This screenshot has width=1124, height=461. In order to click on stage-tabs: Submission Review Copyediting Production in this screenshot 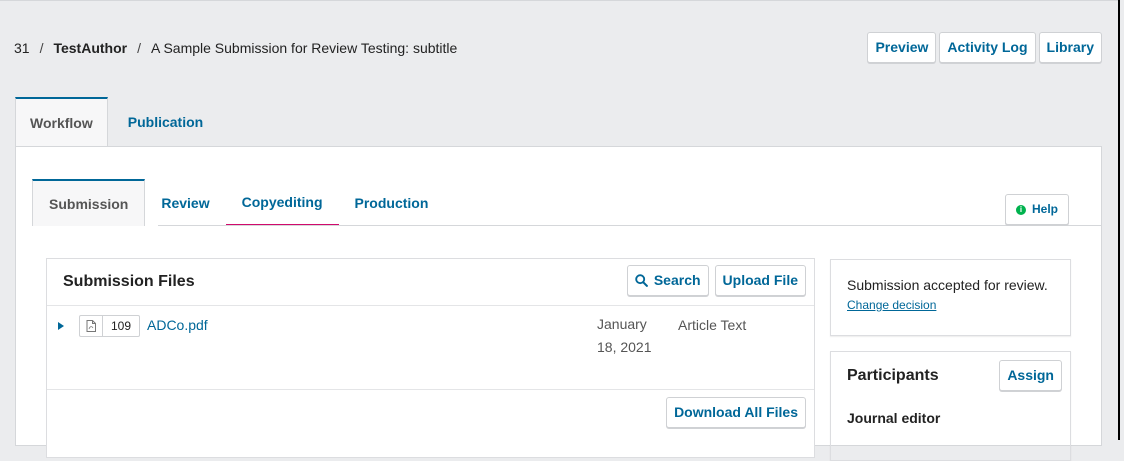, I will do `click(238, 202)`.